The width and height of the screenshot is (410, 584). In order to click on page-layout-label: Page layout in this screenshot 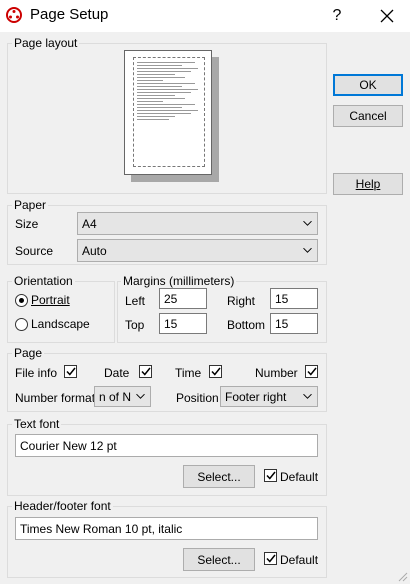, I will do `click(46, 43)`.